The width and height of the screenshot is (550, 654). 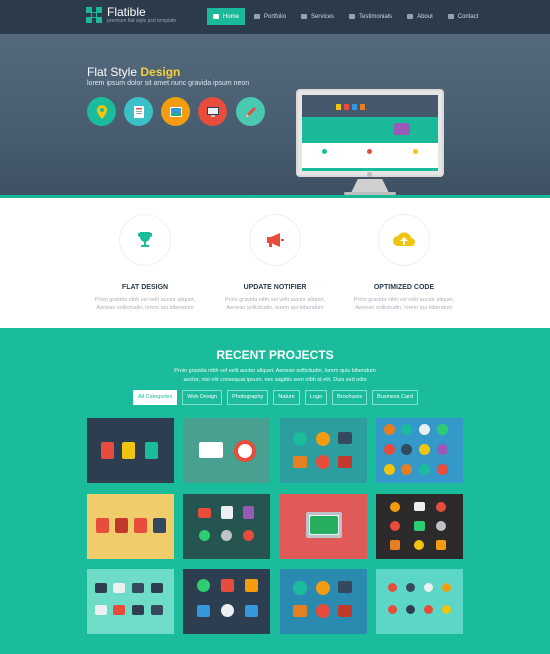 What do you see at coordinates (216, 16) in the screenshot?
I see `home-icon` at bounding box center [216, 16].